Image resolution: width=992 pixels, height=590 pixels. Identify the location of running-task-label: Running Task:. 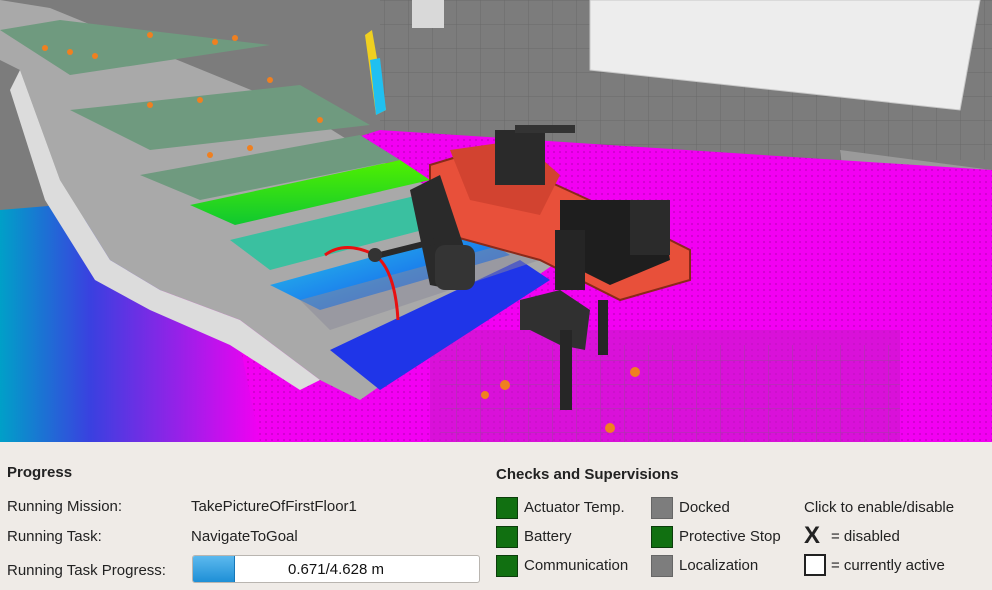
(54, 536).